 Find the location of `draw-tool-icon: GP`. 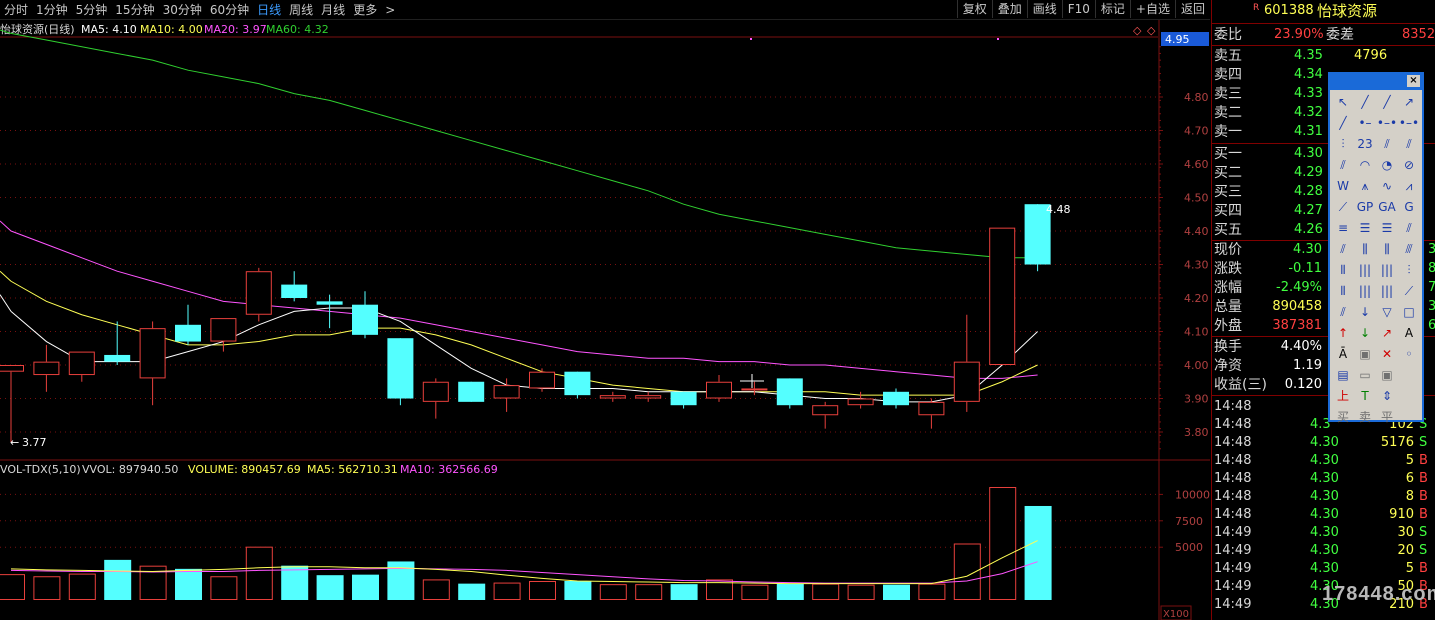

draw-tool-icon: GP is located at coordinates (1365, 207).